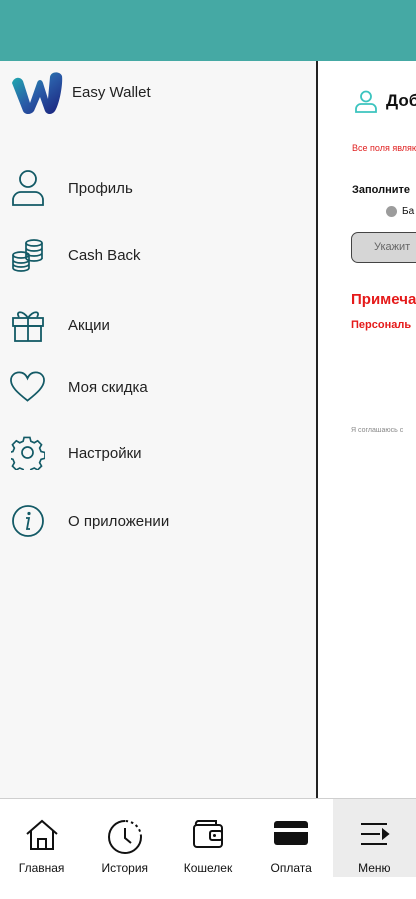  I want to click on clock-history-icon, so click(124, 837).